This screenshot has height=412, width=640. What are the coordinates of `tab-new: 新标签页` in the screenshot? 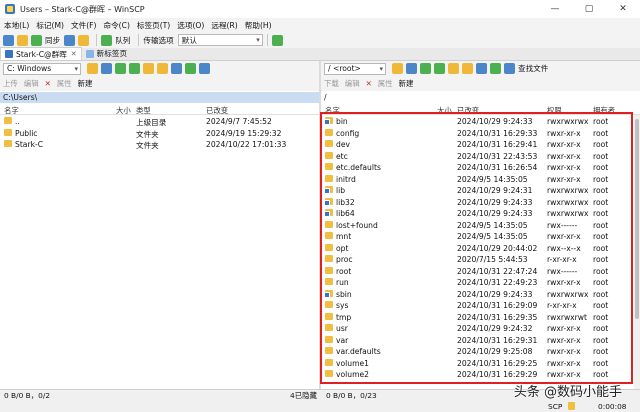 It's located at (106, 53).